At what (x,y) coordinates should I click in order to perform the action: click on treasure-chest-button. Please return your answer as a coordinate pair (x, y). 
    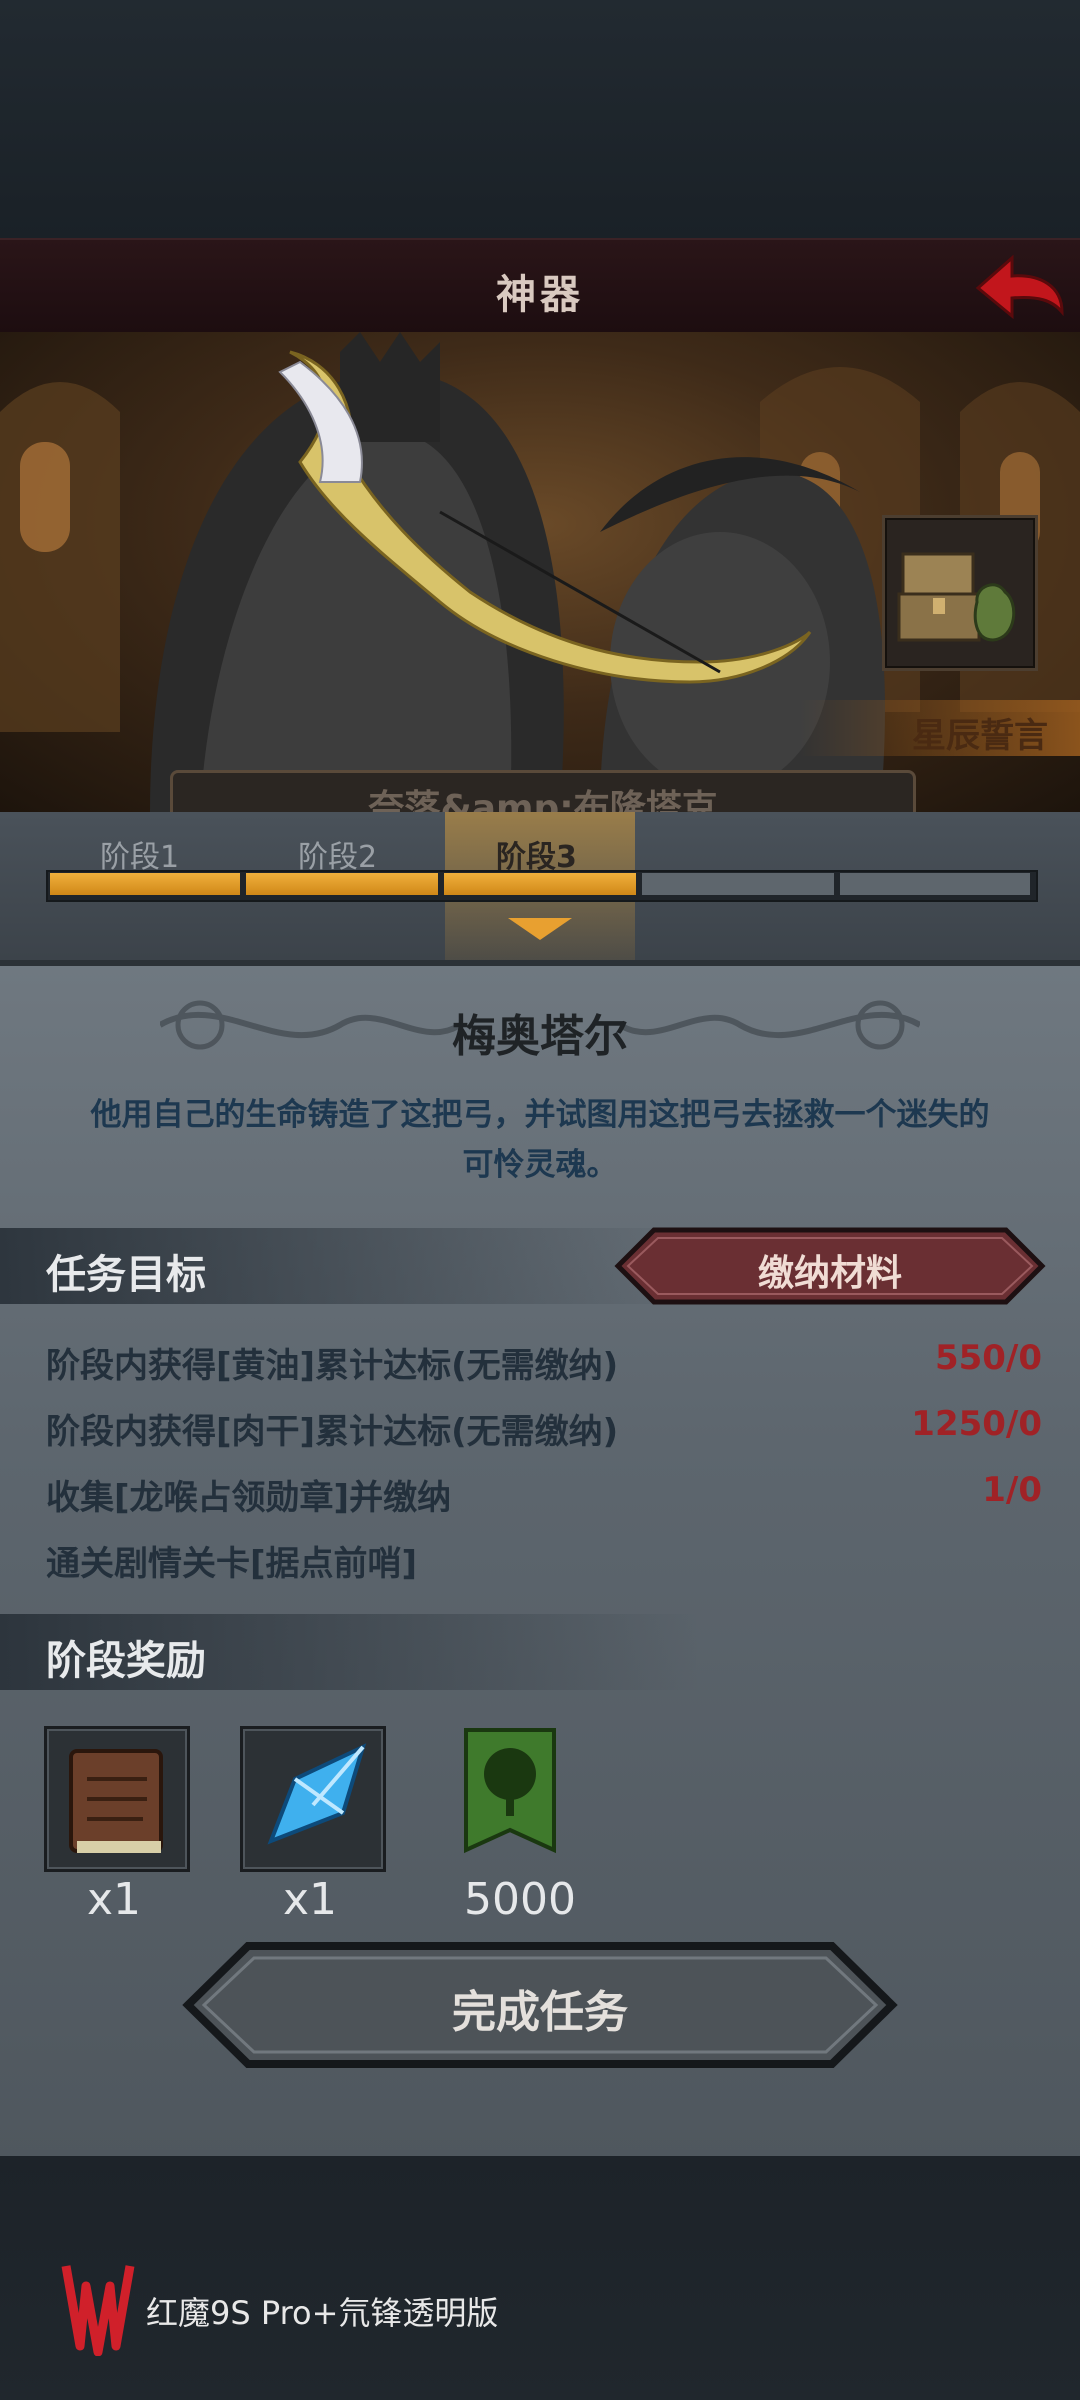
    Looking at the image, I should click on (960, 593).